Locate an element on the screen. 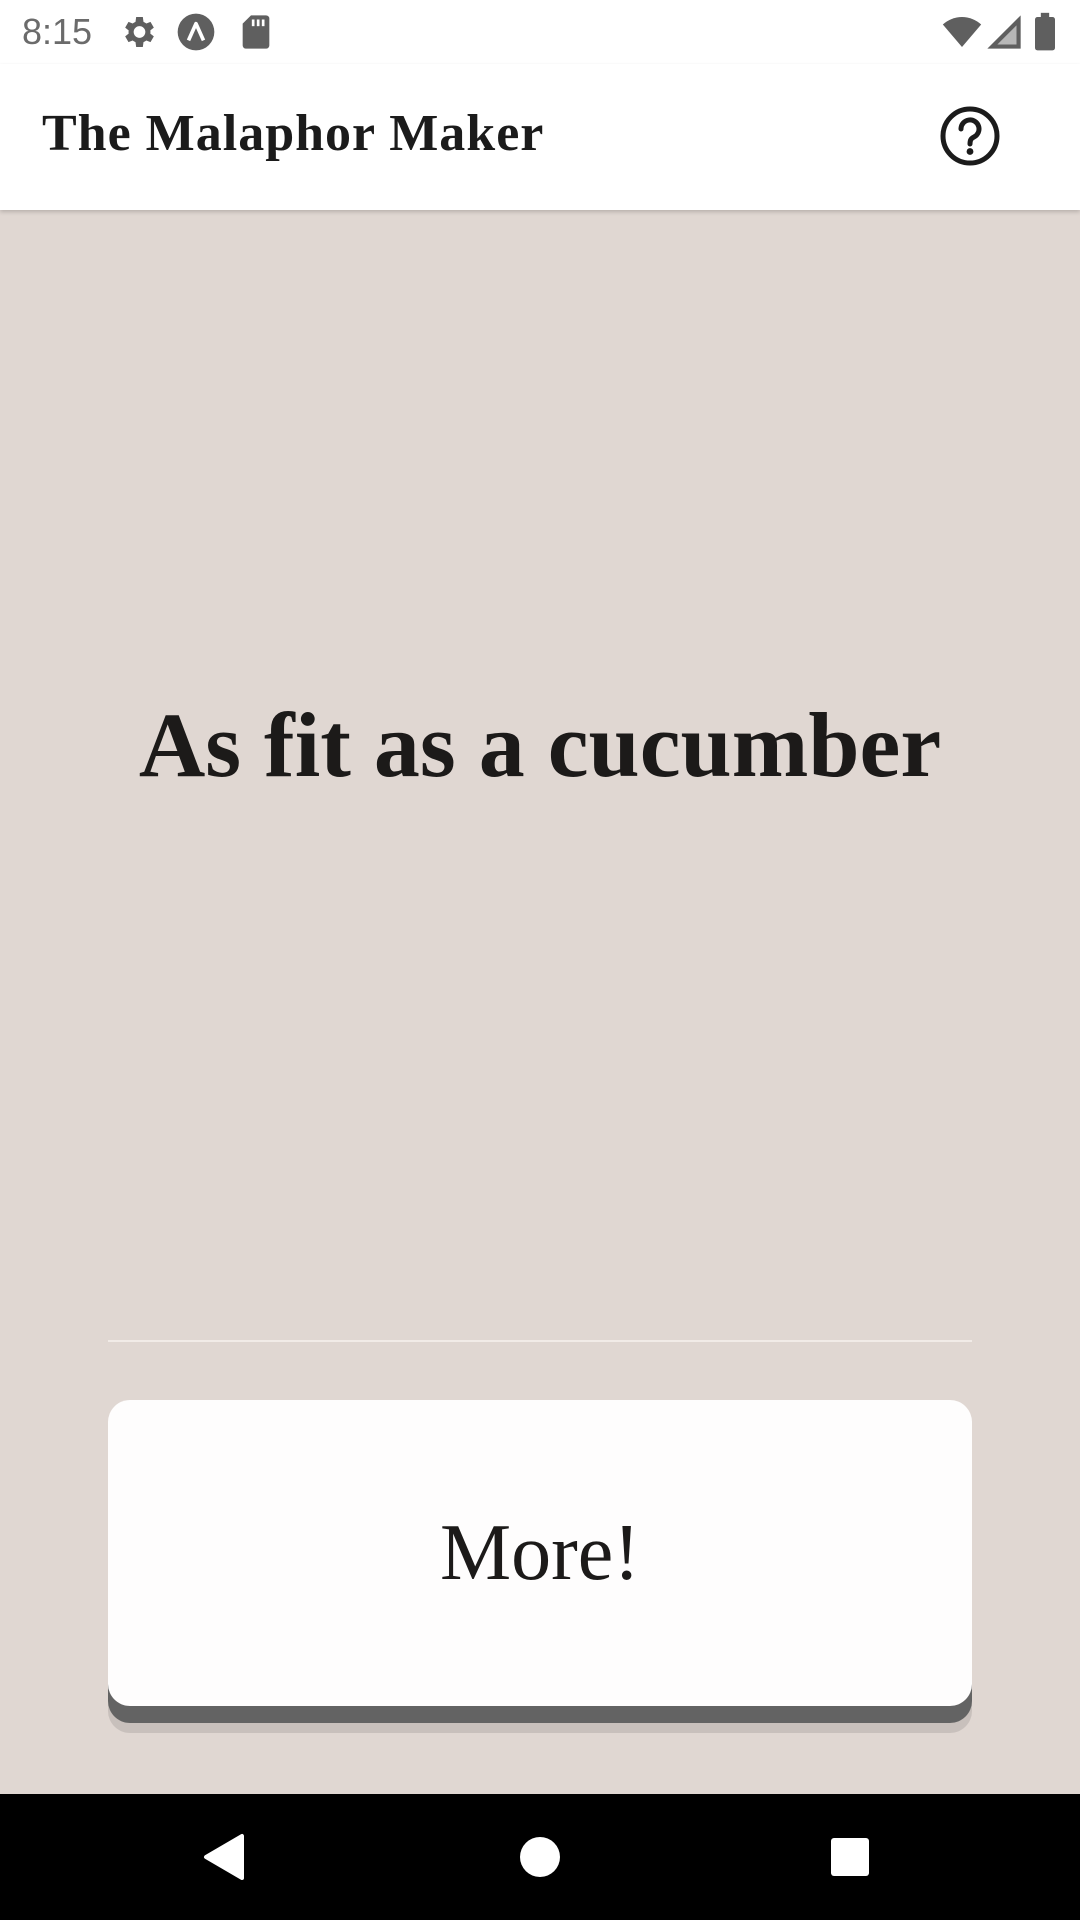 The image size is (1080, 1920). home-button is located at coordinates (540, 1857).